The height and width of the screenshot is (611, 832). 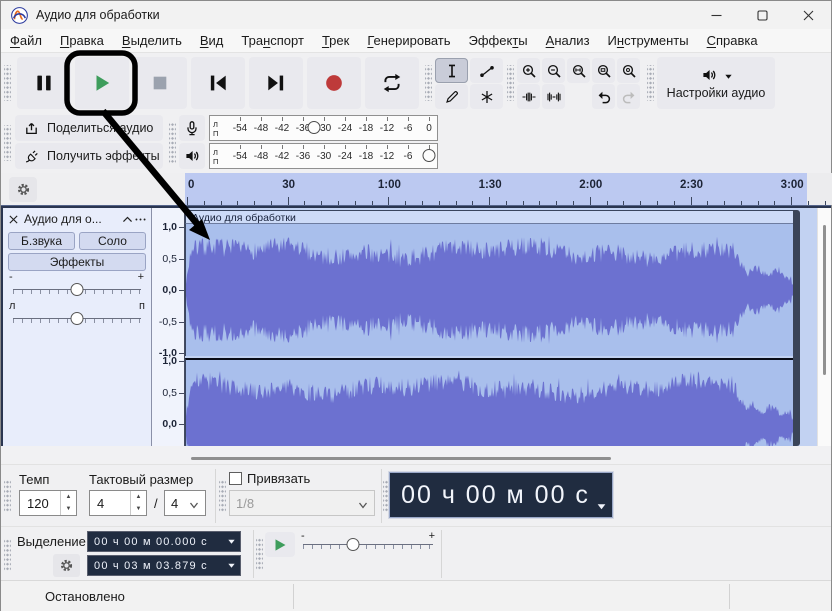 What do you see at coordinates (218, 83) in the screenshot?
I see `skip-to-start-button` at bounding box center [218, 83].